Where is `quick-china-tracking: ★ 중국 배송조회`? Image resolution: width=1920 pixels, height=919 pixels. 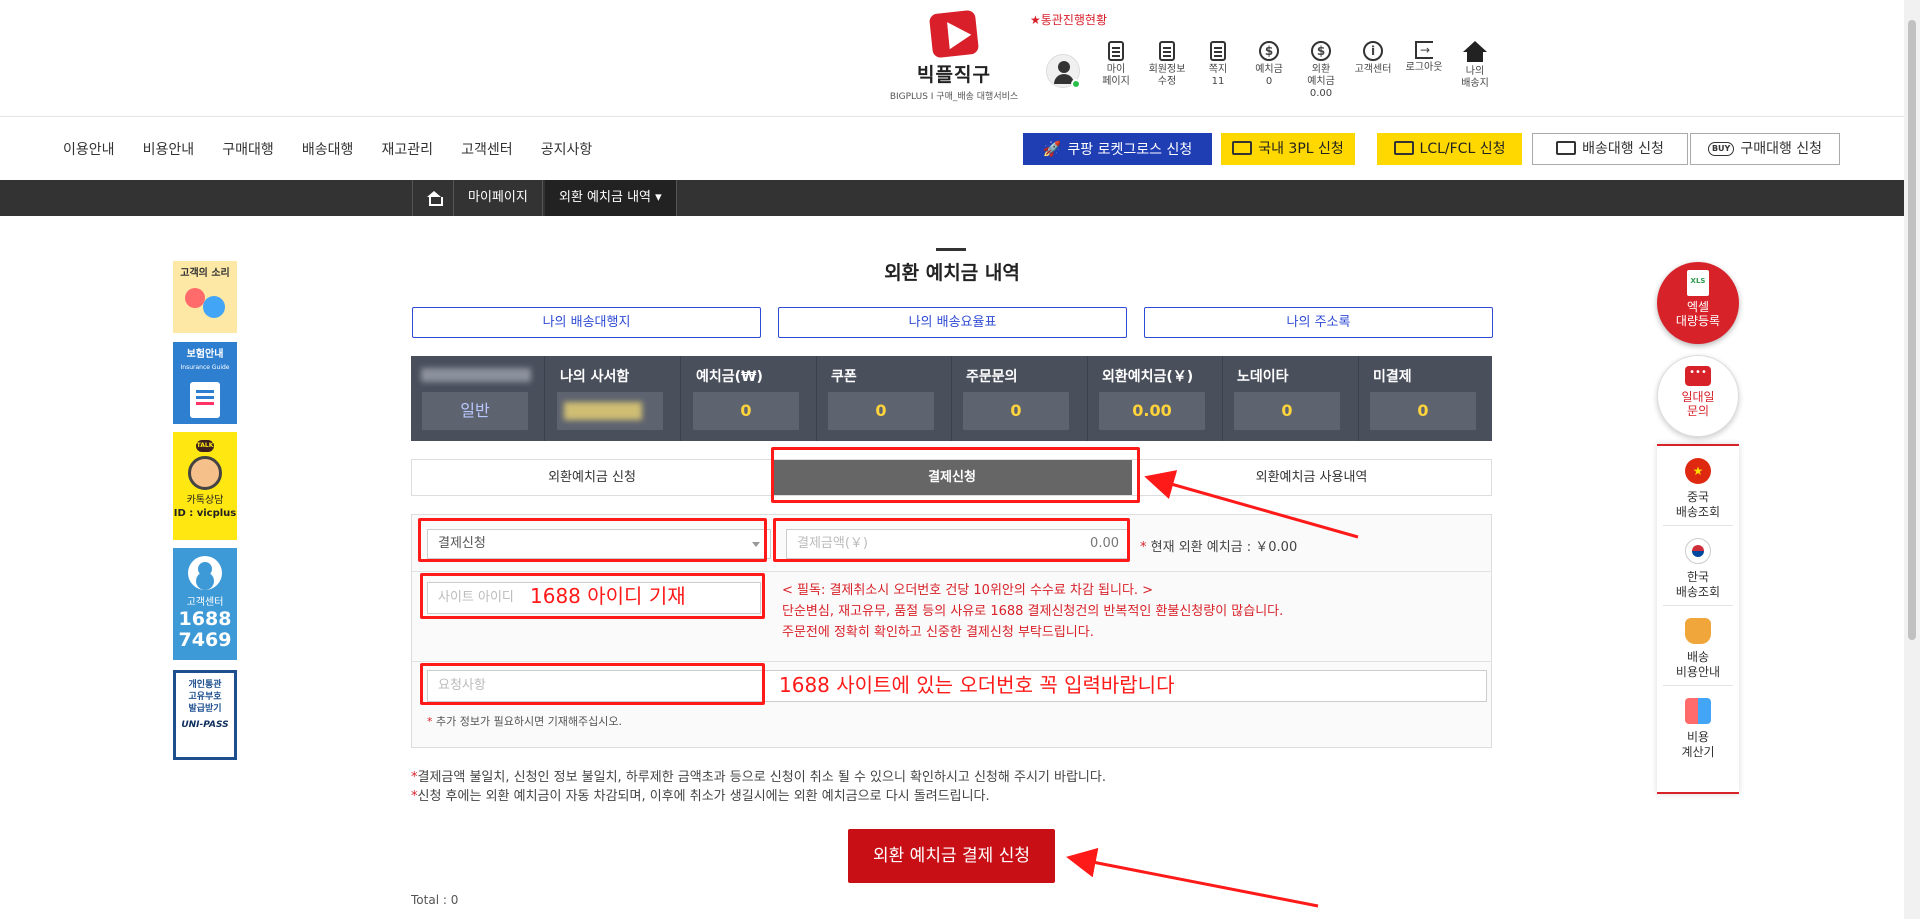
quick-china-tracking: ★ 중국 배송조회 is located at coordinates (1698, 486).